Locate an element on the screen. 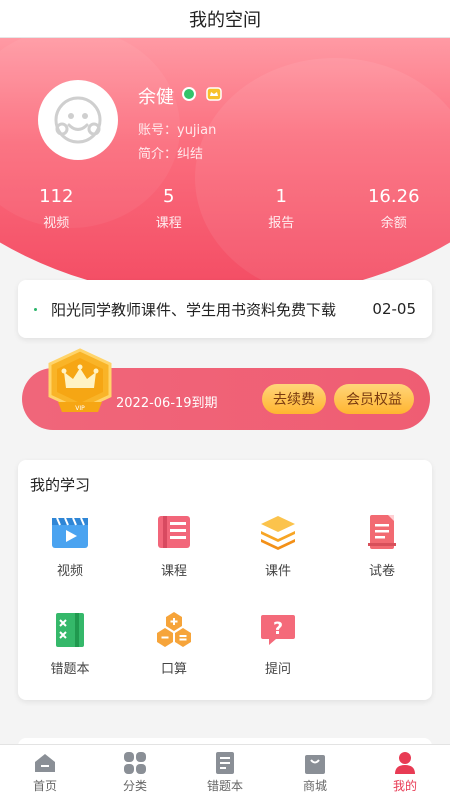  courseware-icon is located at coordinates (278, 533).